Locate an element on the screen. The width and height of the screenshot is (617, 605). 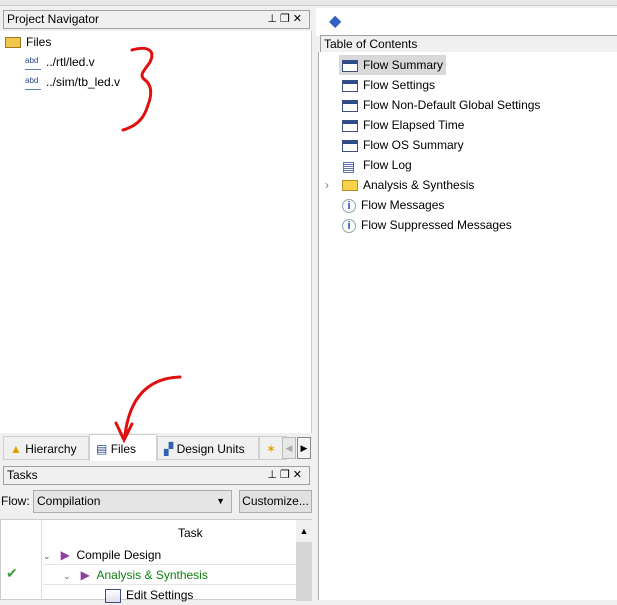
red-brace-annotation is located at coordinates (137, 89).